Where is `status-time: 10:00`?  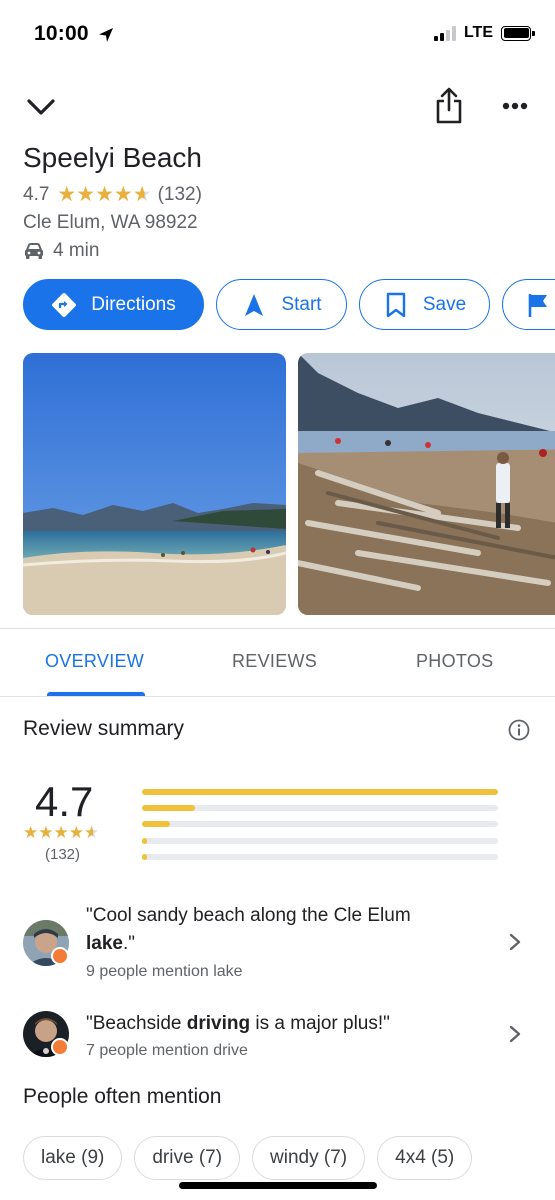 status-time: 10:00 is located at coordinates (61, 33).